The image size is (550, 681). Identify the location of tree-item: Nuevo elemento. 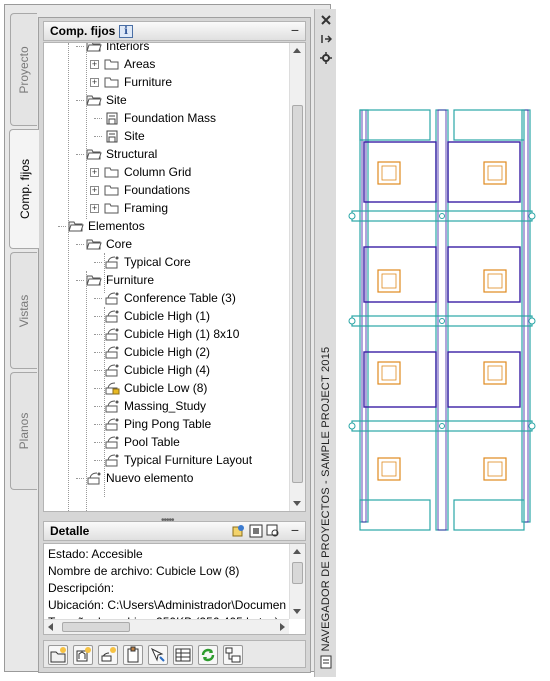
(174, 478).